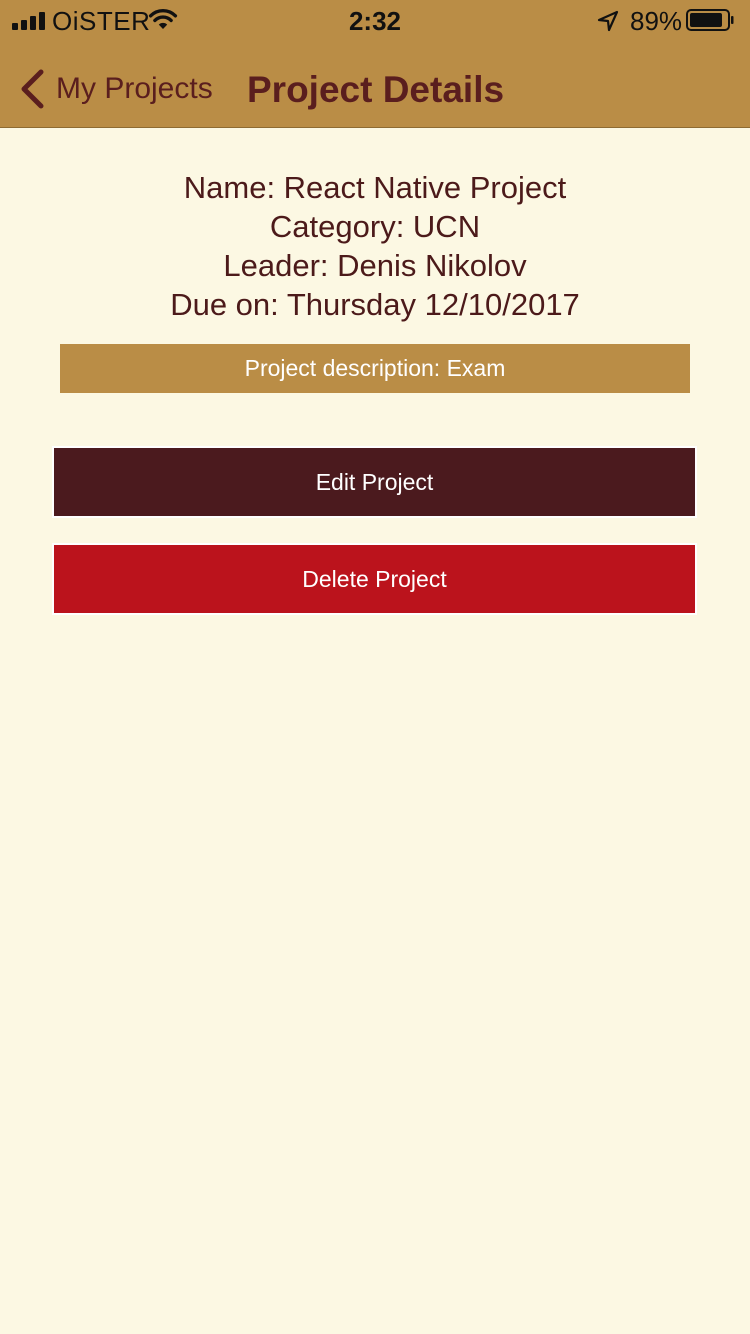 This screenshot has width=750, height=1334. What do you see at coordinates (375, 304) in the screenshot?
I see `project-due-date: Due on: Thursday 12/10/2017` at bounding box center [375, 304].